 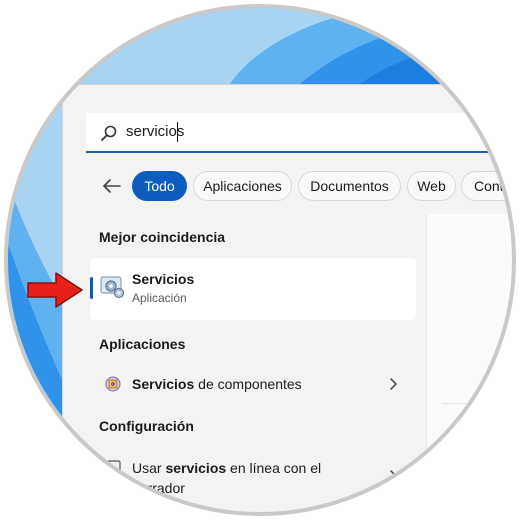 I want to click on filter-chip-documentos: Documentos, so click(x=349, y=186).